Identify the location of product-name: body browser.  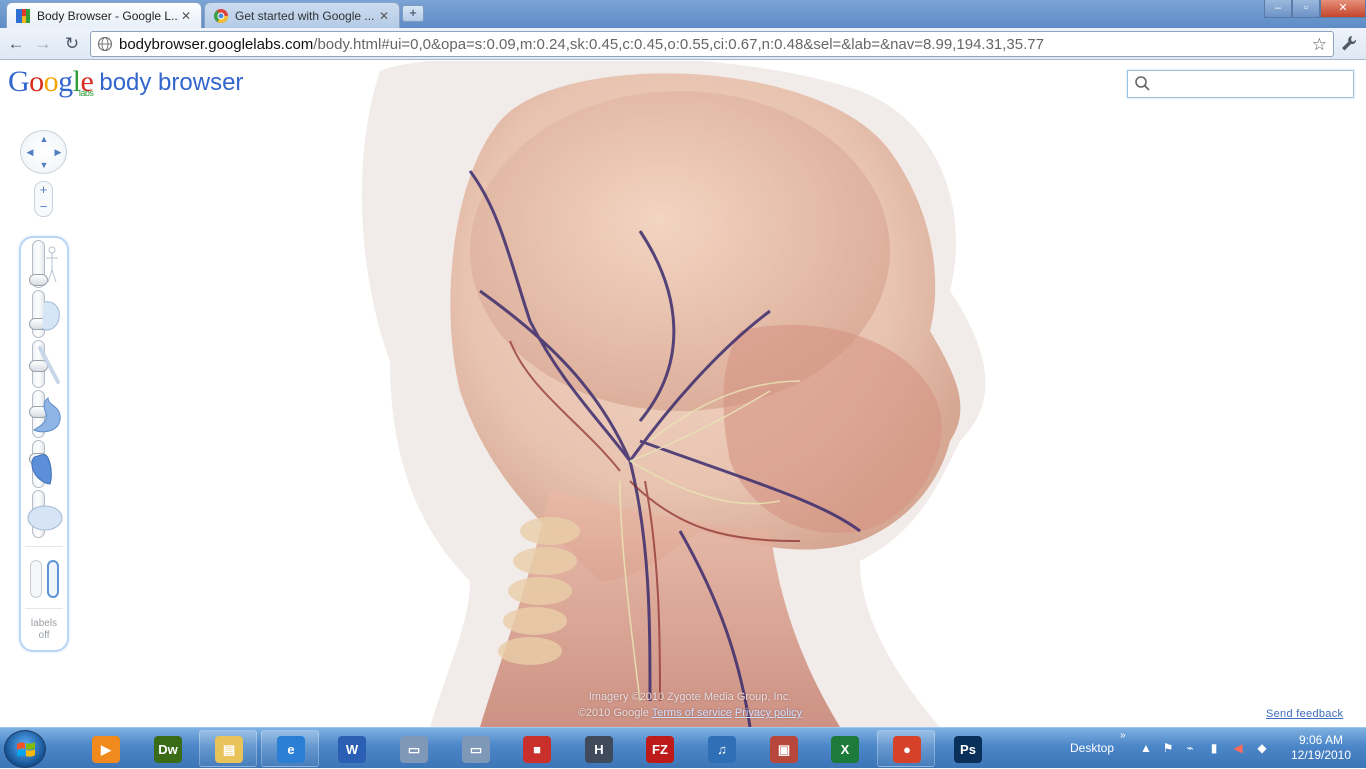
(171, 82).